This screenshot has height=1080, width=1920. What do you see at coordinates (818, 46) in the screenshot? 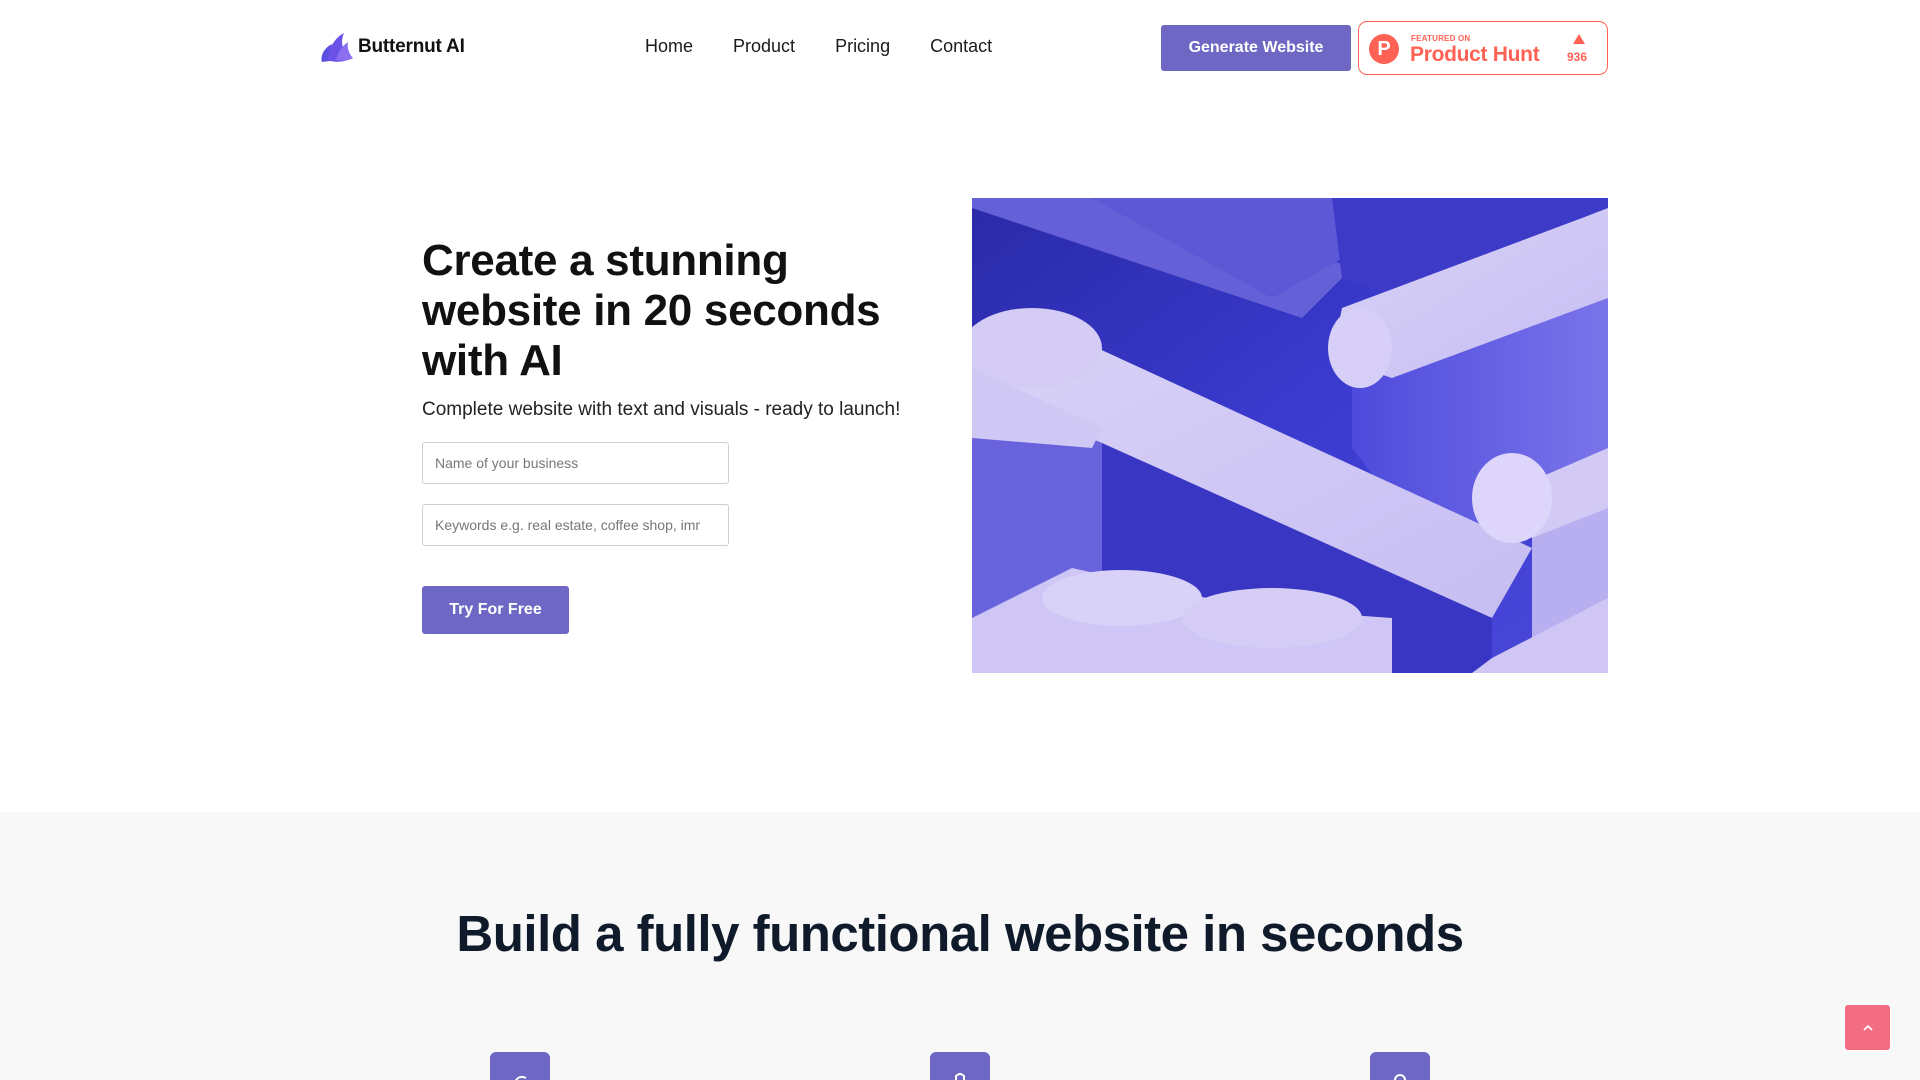
I see `main-nav: Home Product Pricing Contact` at bounding box center [818, 46].